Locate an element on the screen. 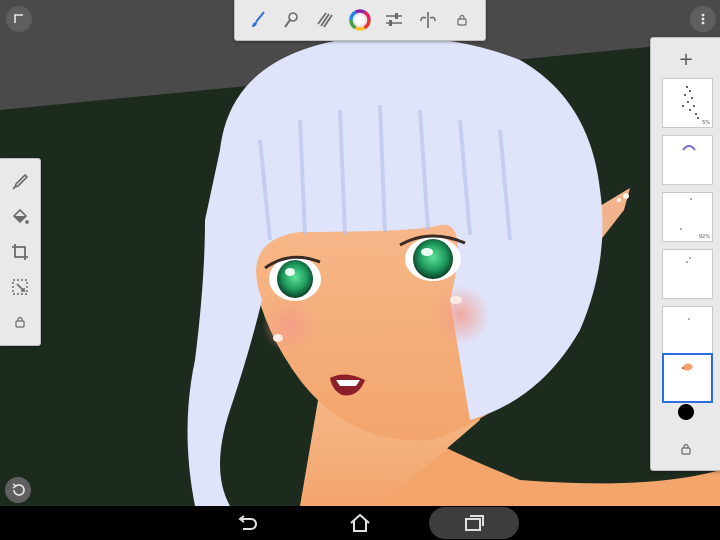 This screenshot has height=540, width=720. adjustments-icon is located at coordinates (394, 19).